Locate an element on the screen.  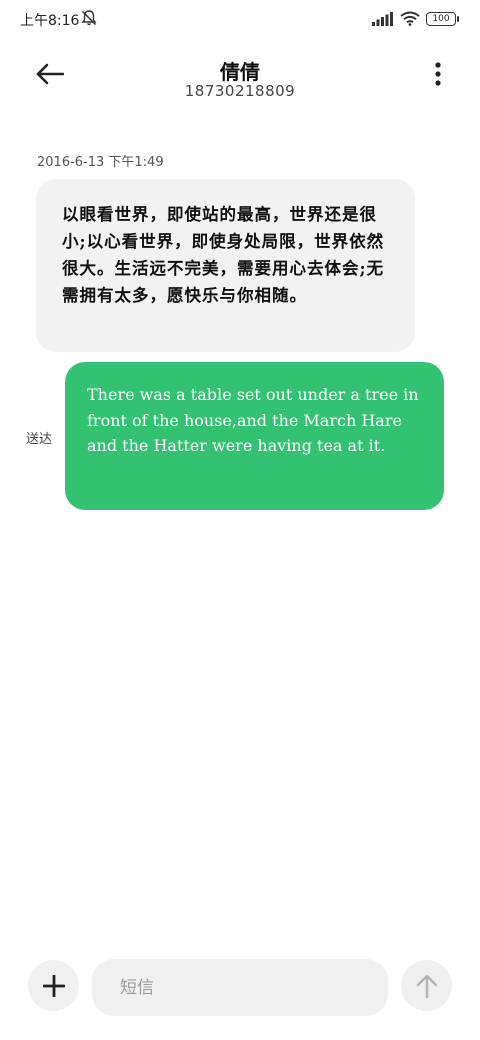
battery-icon: 100 is located at coordinates (442, 18).